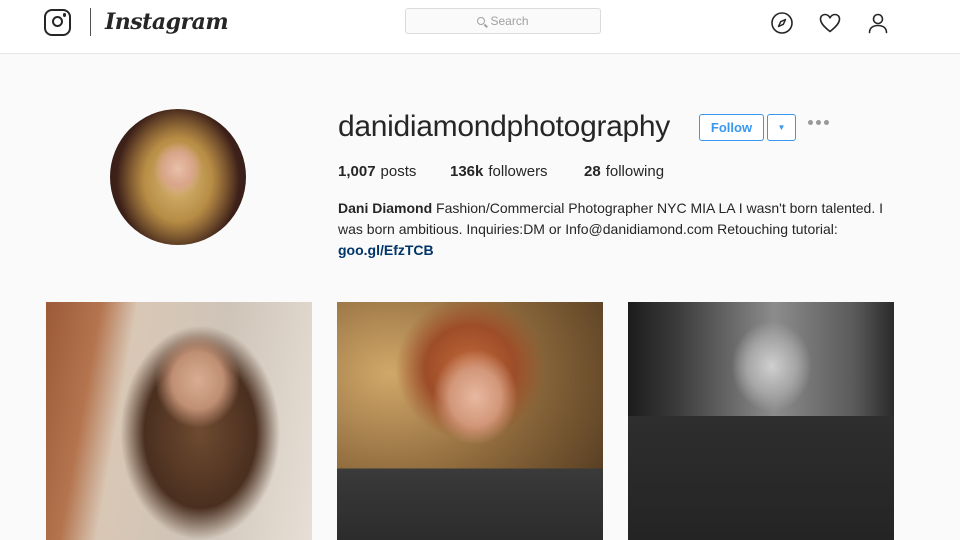  What do you see at coordinates (635, 171) in the screenshot?
I see `following-label: following` at bounding box center [635, 171].